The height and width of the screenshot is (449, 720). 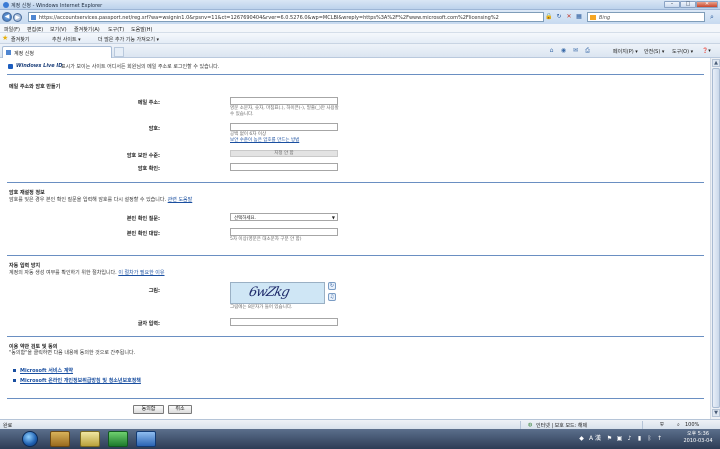 What do you see at coordinates (595, 438) in the screenshot?
I see `ime-indicator: A 漢` at bounding box center [595, 438].